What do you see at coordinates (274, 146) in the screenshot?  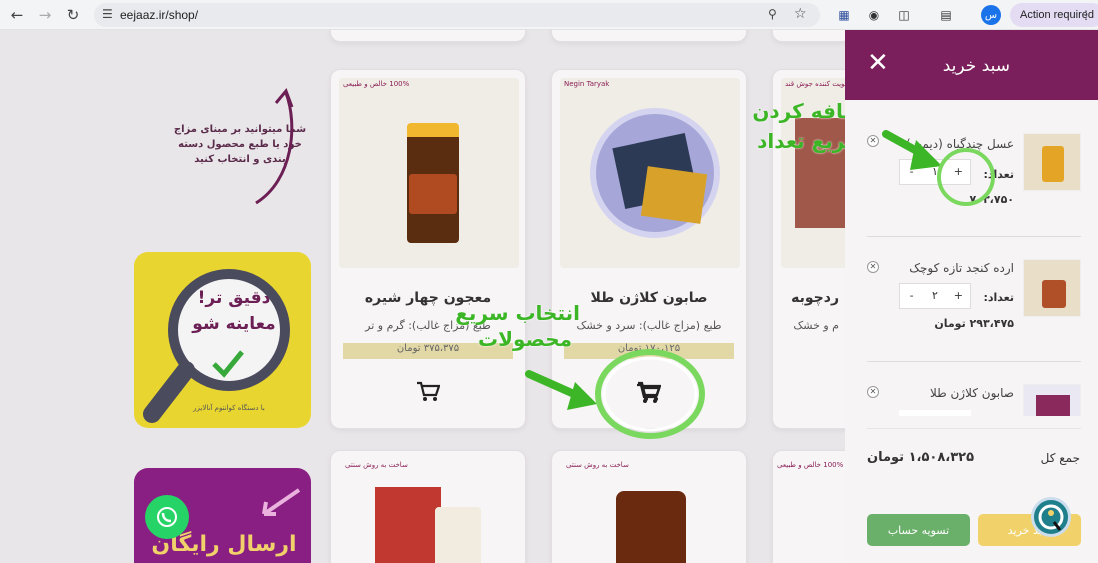 I see `curved-arrow-icon` at bounding box center [274, 146].